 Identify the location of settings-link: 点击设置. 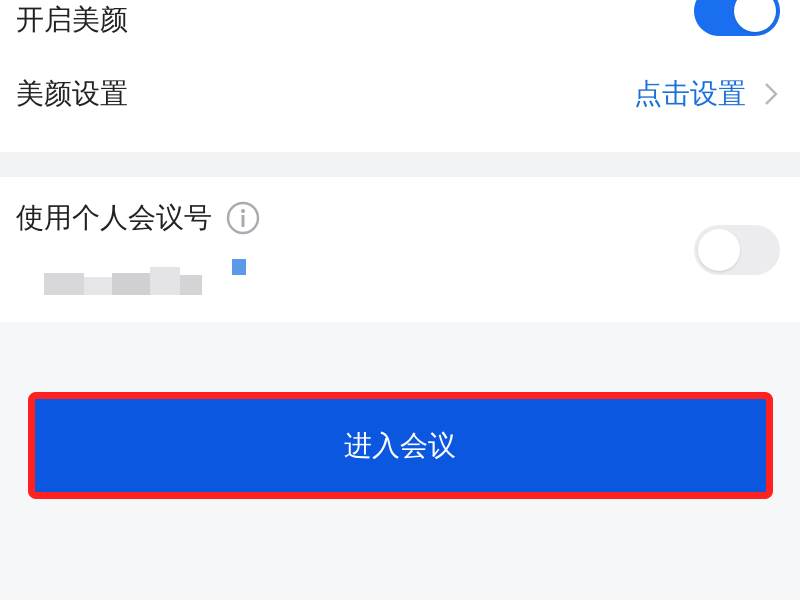
(690, 94).